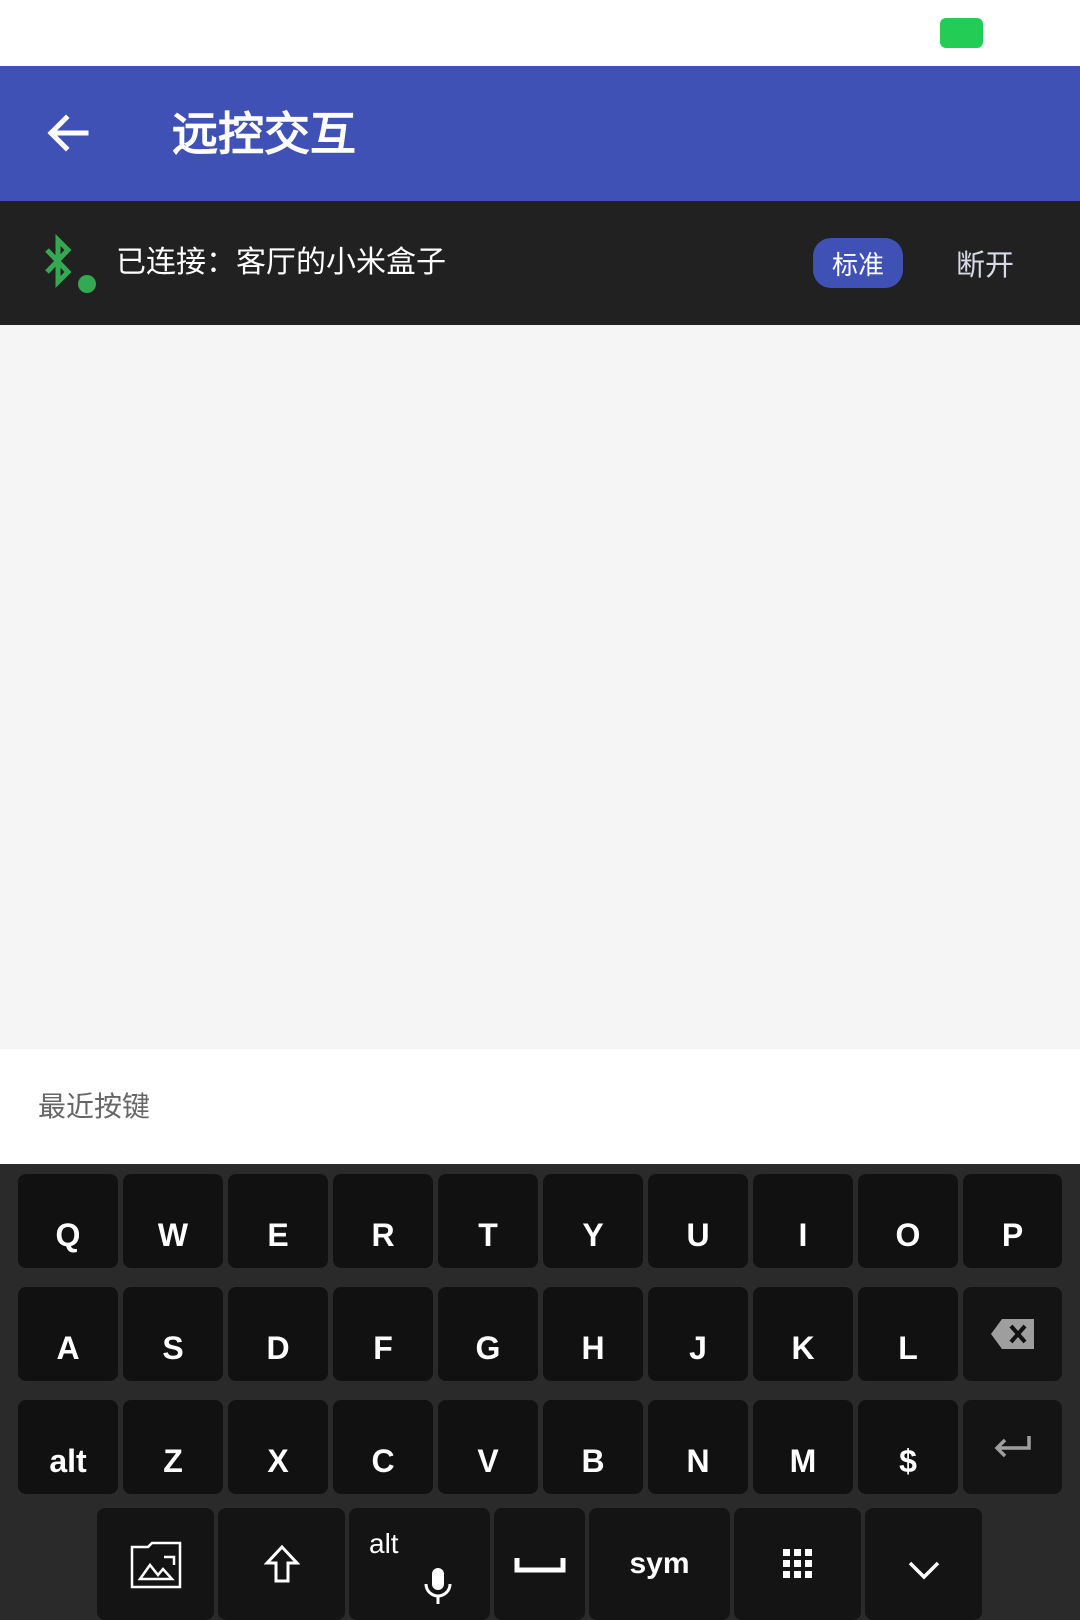 The width and height of the screenshot is (1080, 1620). What do you see at coordinates (803, 1334) in the screenshot?
I see `key: K` at bounding box center [803, 1334].